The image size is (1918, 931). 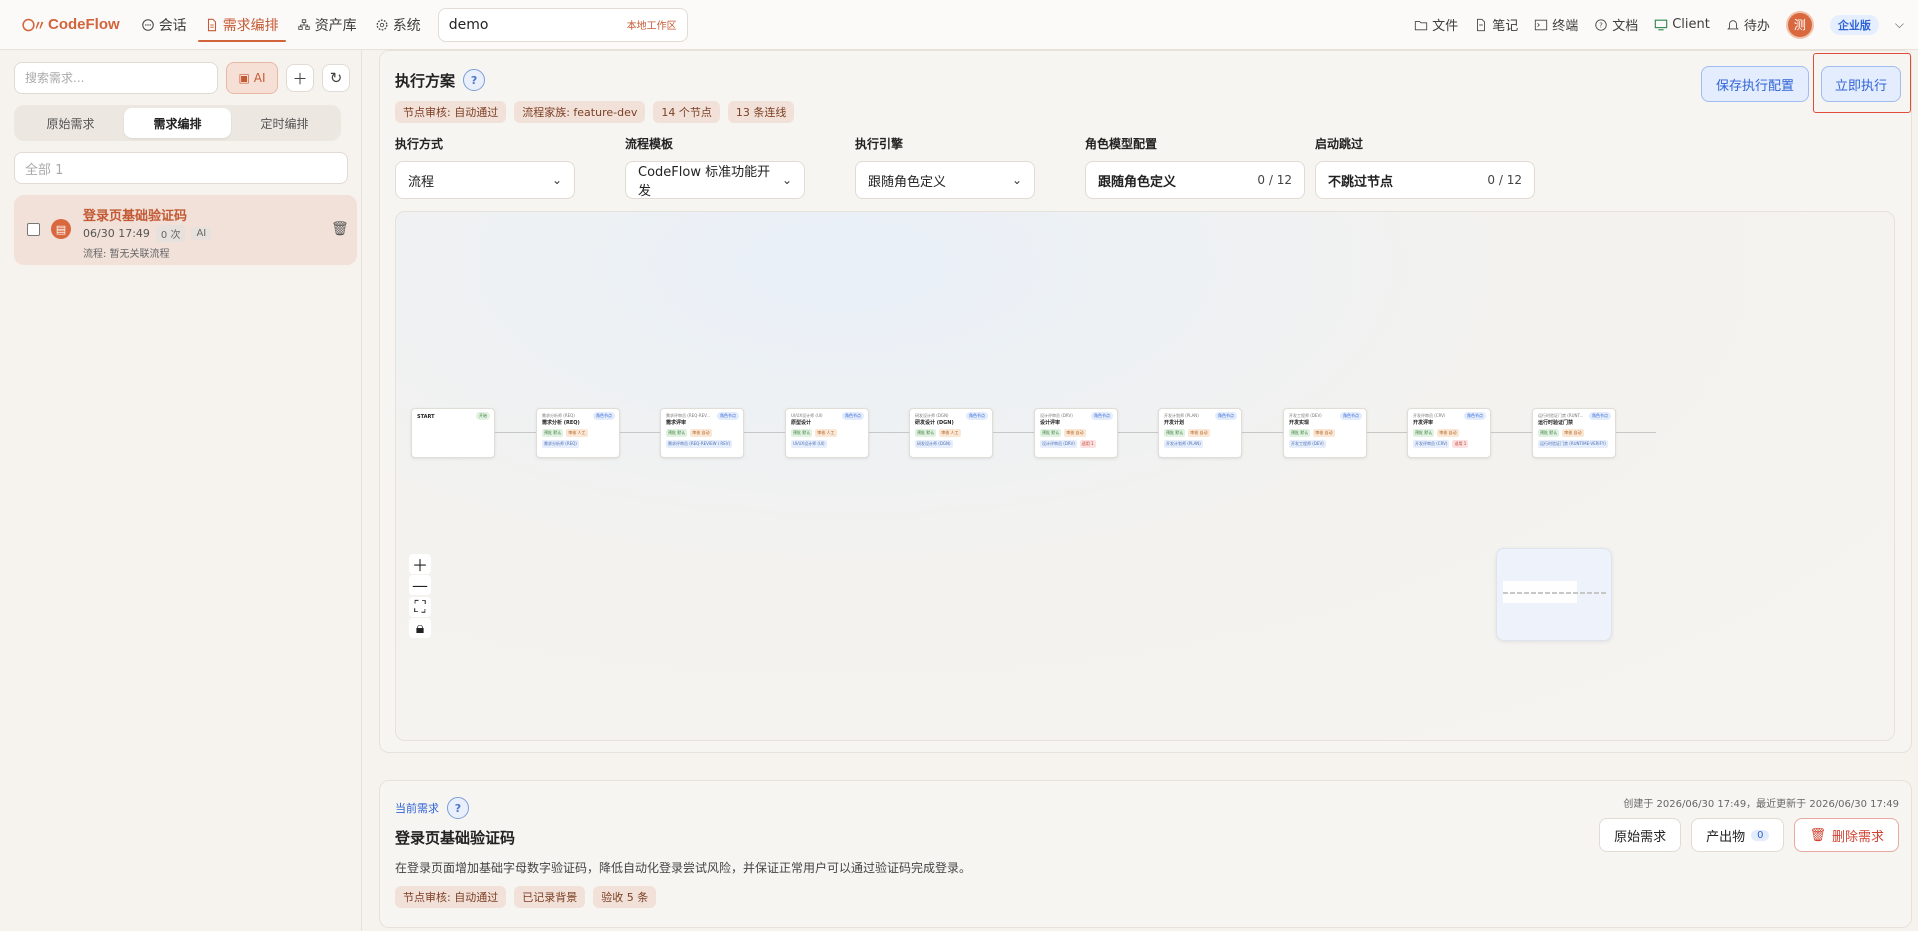 I want to click on outputs-button: 产出物 0, so click(x=1738, y=835).